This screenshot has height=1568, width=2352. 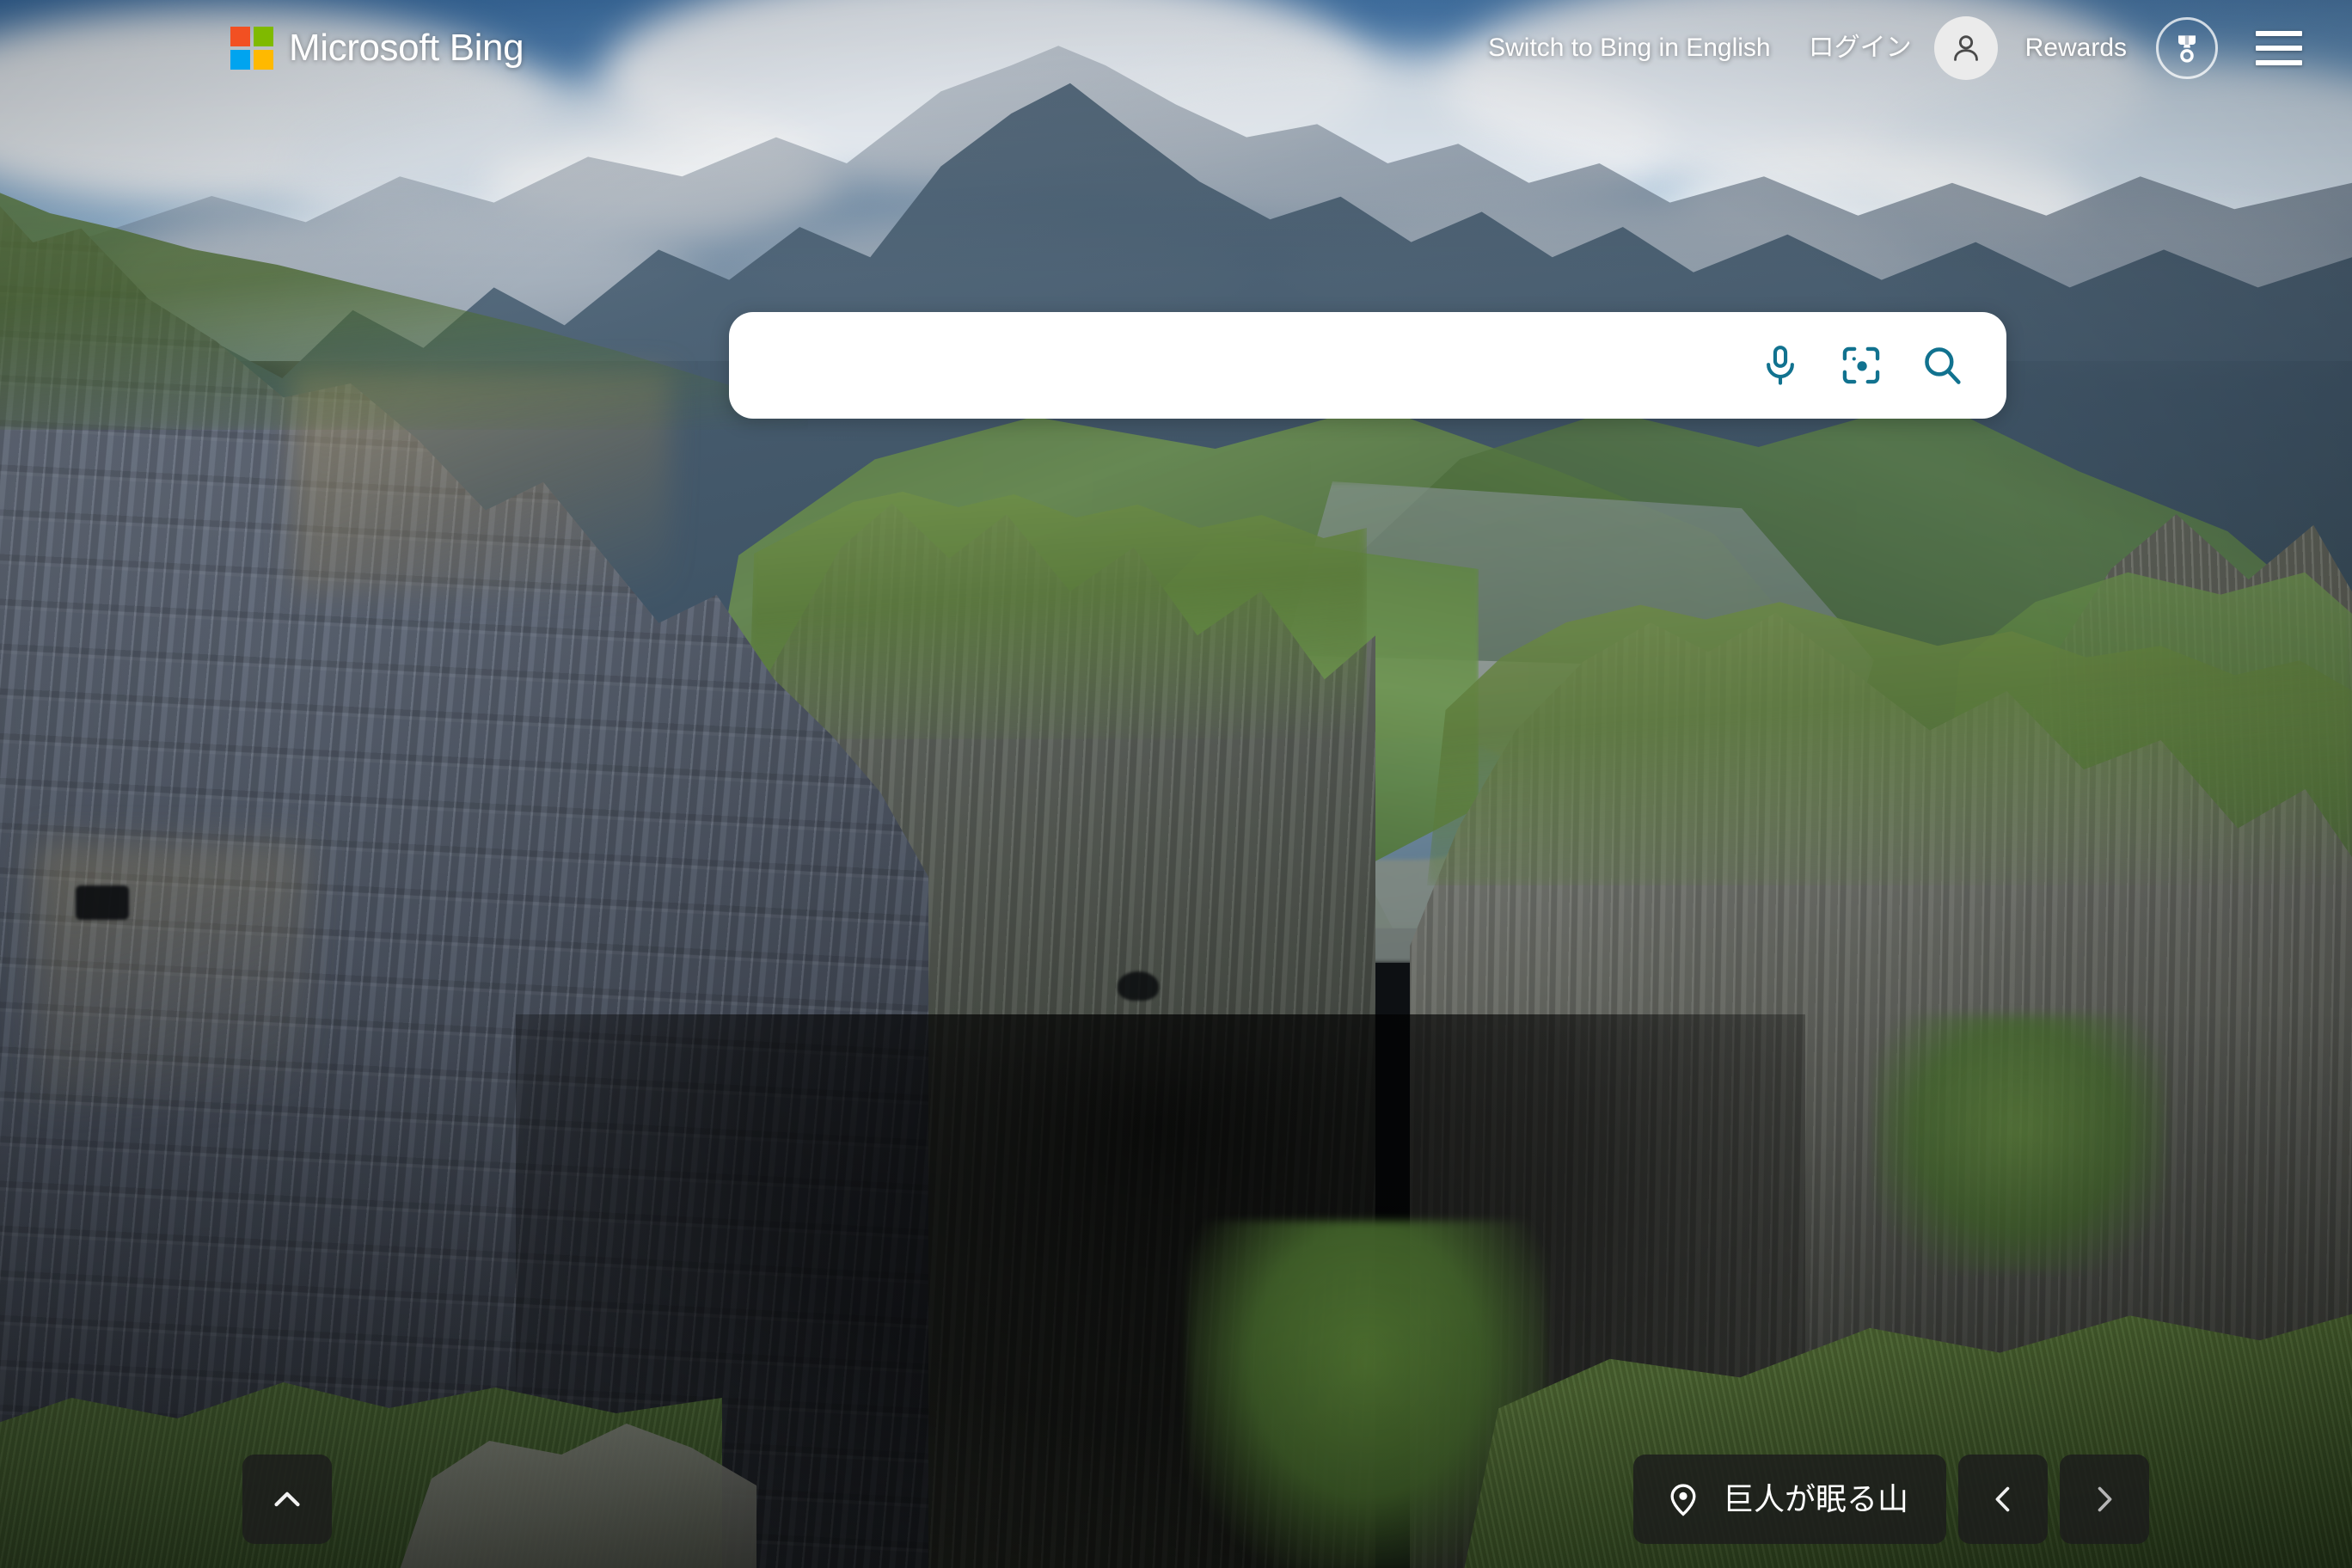 I want to click on search-box, so click(x=1367, y=365).